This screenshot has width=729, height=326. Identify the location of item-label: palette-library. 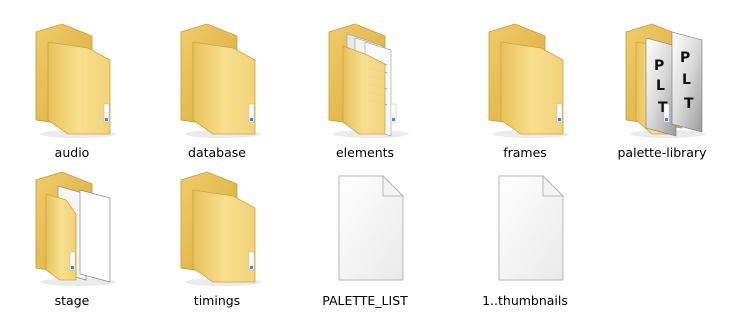
(662, 152).